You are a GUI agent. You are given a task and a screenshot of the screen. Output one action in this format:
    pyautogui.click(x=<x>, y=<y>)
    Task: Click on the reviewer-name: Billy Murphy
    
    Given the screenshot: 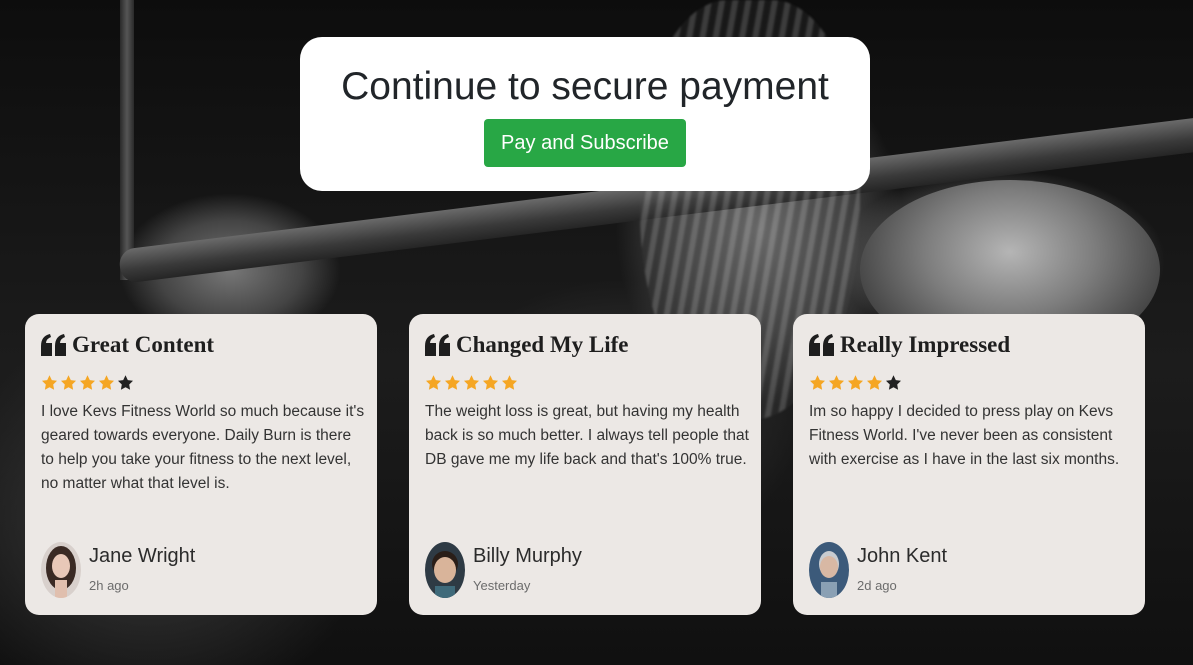 What is the action you would take?
    pyautogui.click(x=527, y=556)
    